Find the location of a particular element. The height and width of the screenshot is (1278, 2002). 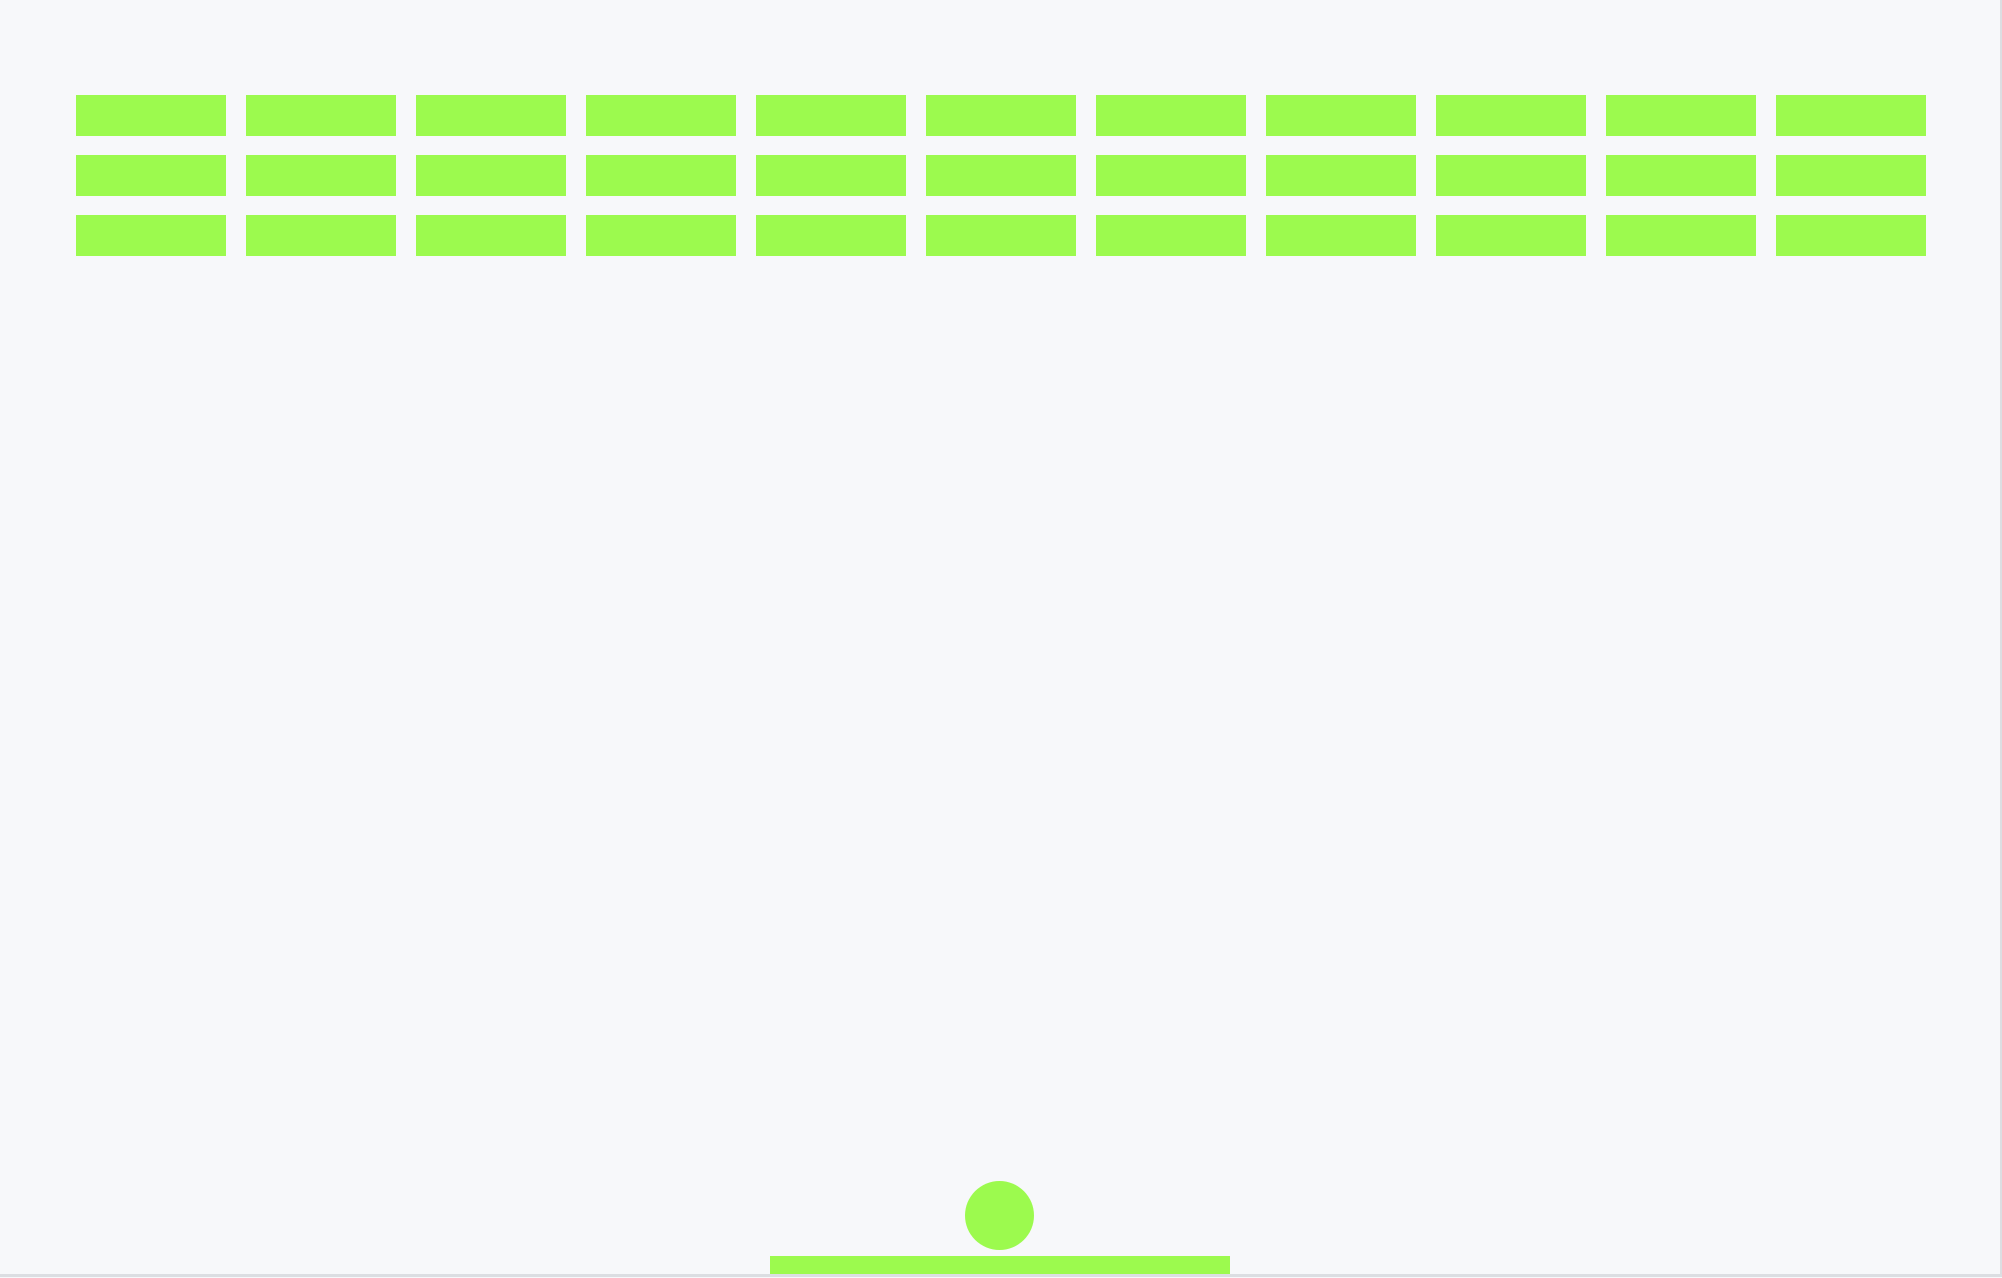

paddle is located at coordinates (1000, 1265).